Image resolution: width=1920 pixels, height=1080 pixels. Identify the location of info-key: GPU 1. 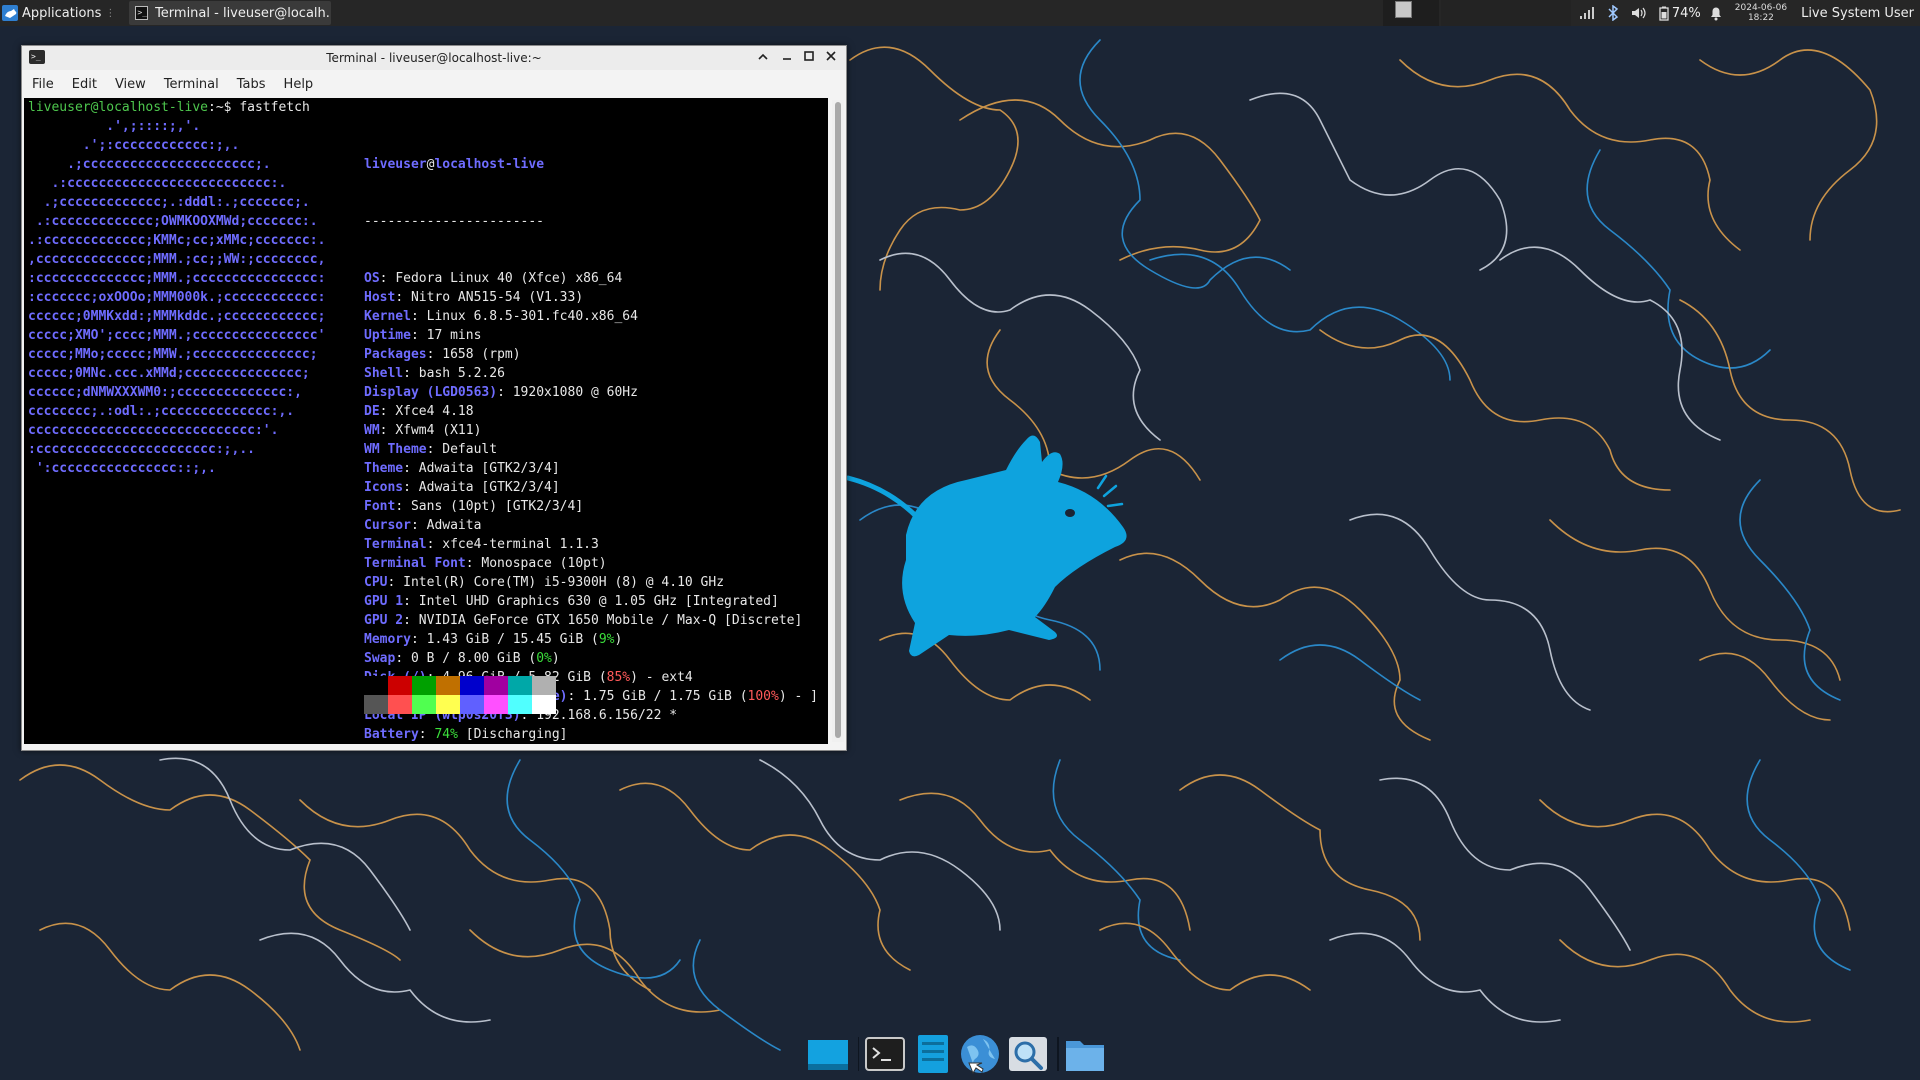
(384, 601).